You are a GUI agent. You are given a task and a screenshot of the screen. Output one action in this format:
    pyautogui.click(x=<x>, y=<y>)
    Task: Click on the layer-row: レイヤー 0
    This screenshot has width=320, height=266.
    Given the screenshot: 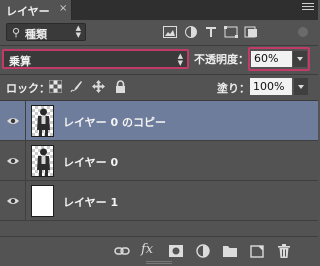 What is the action you would take?
    pyautogui.click(x=159, y=161)
    